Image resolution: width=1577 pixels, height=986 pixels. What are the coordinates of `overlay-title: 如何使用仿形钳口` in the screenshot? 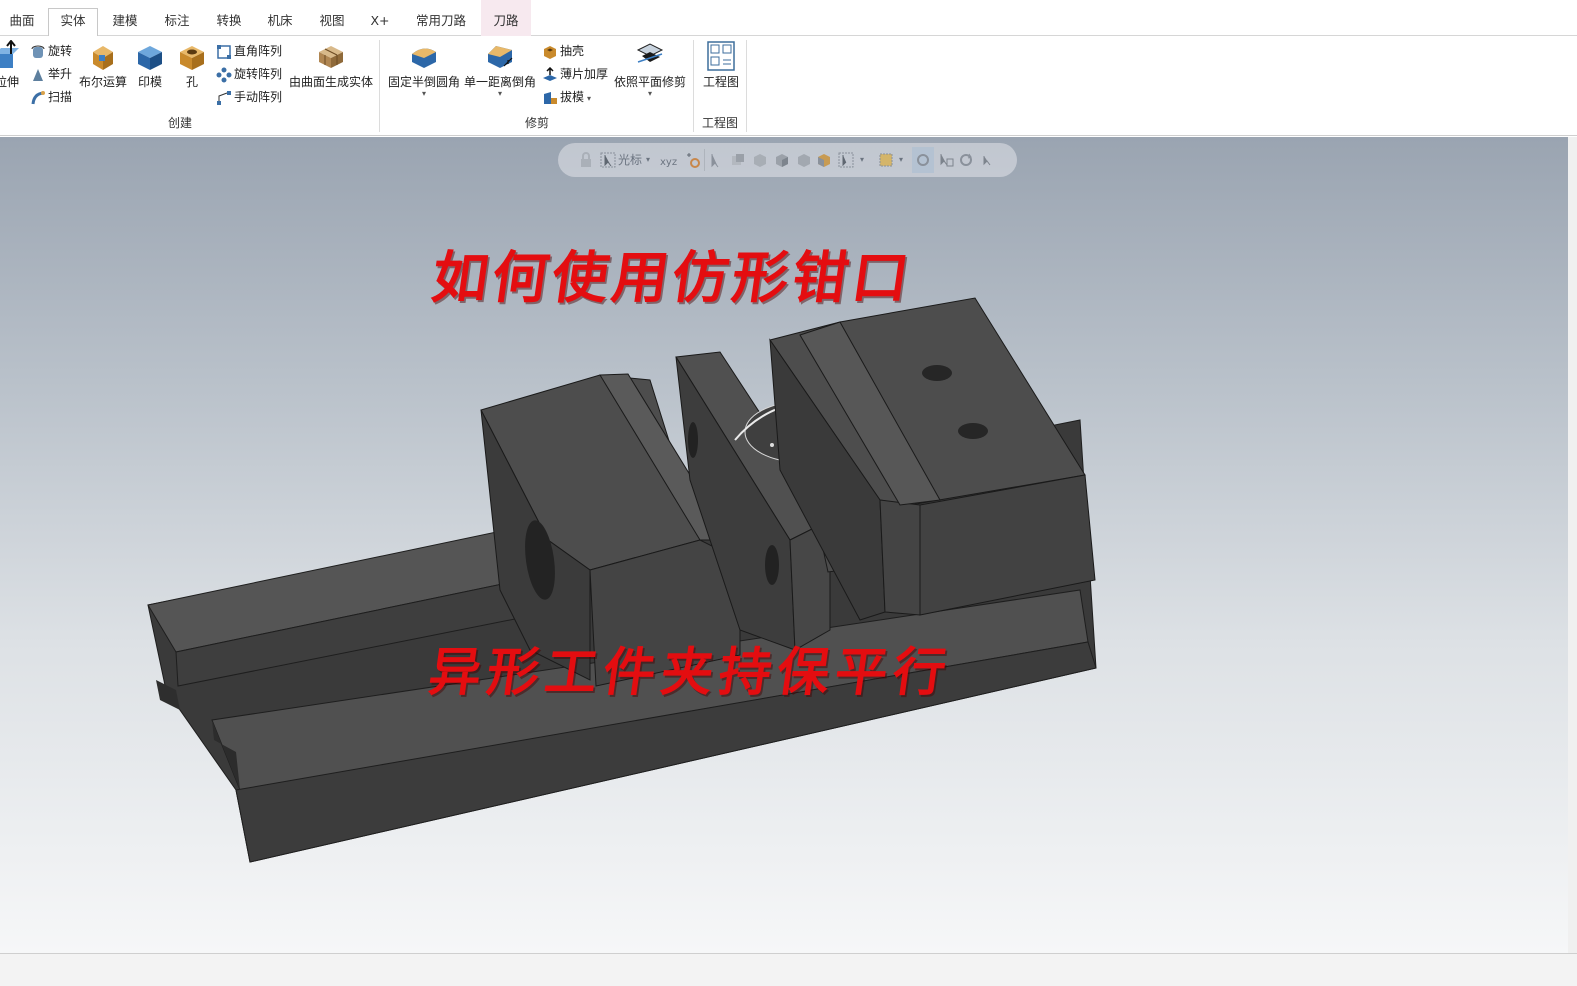 It's located at (672, 278).